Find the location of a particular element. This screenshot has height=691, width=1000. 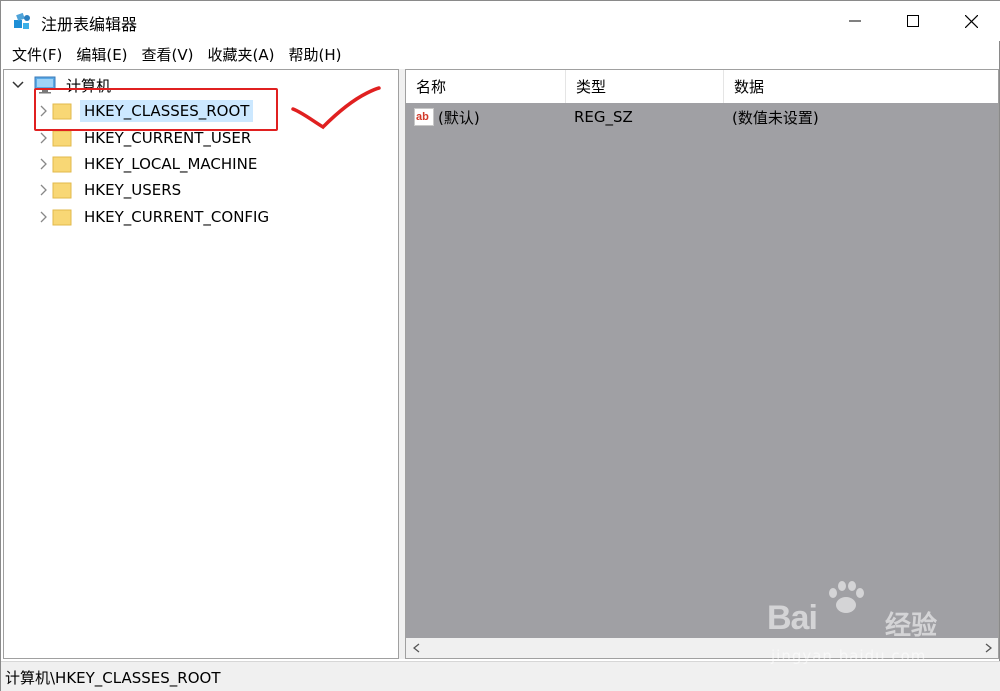

menu-help: 帮助(H) is located at coordinates (314, 54).